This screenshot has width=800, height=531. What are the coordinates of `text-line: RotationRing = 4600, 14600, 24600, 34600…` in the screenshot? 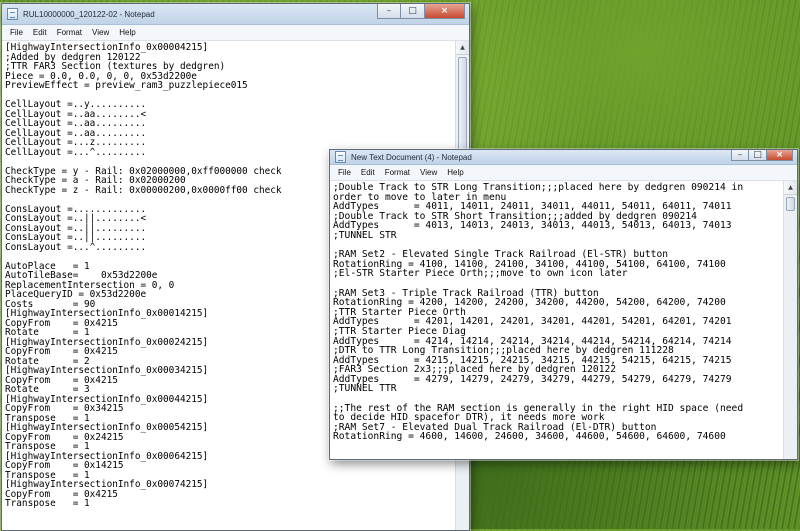 It's located at (529, 437).